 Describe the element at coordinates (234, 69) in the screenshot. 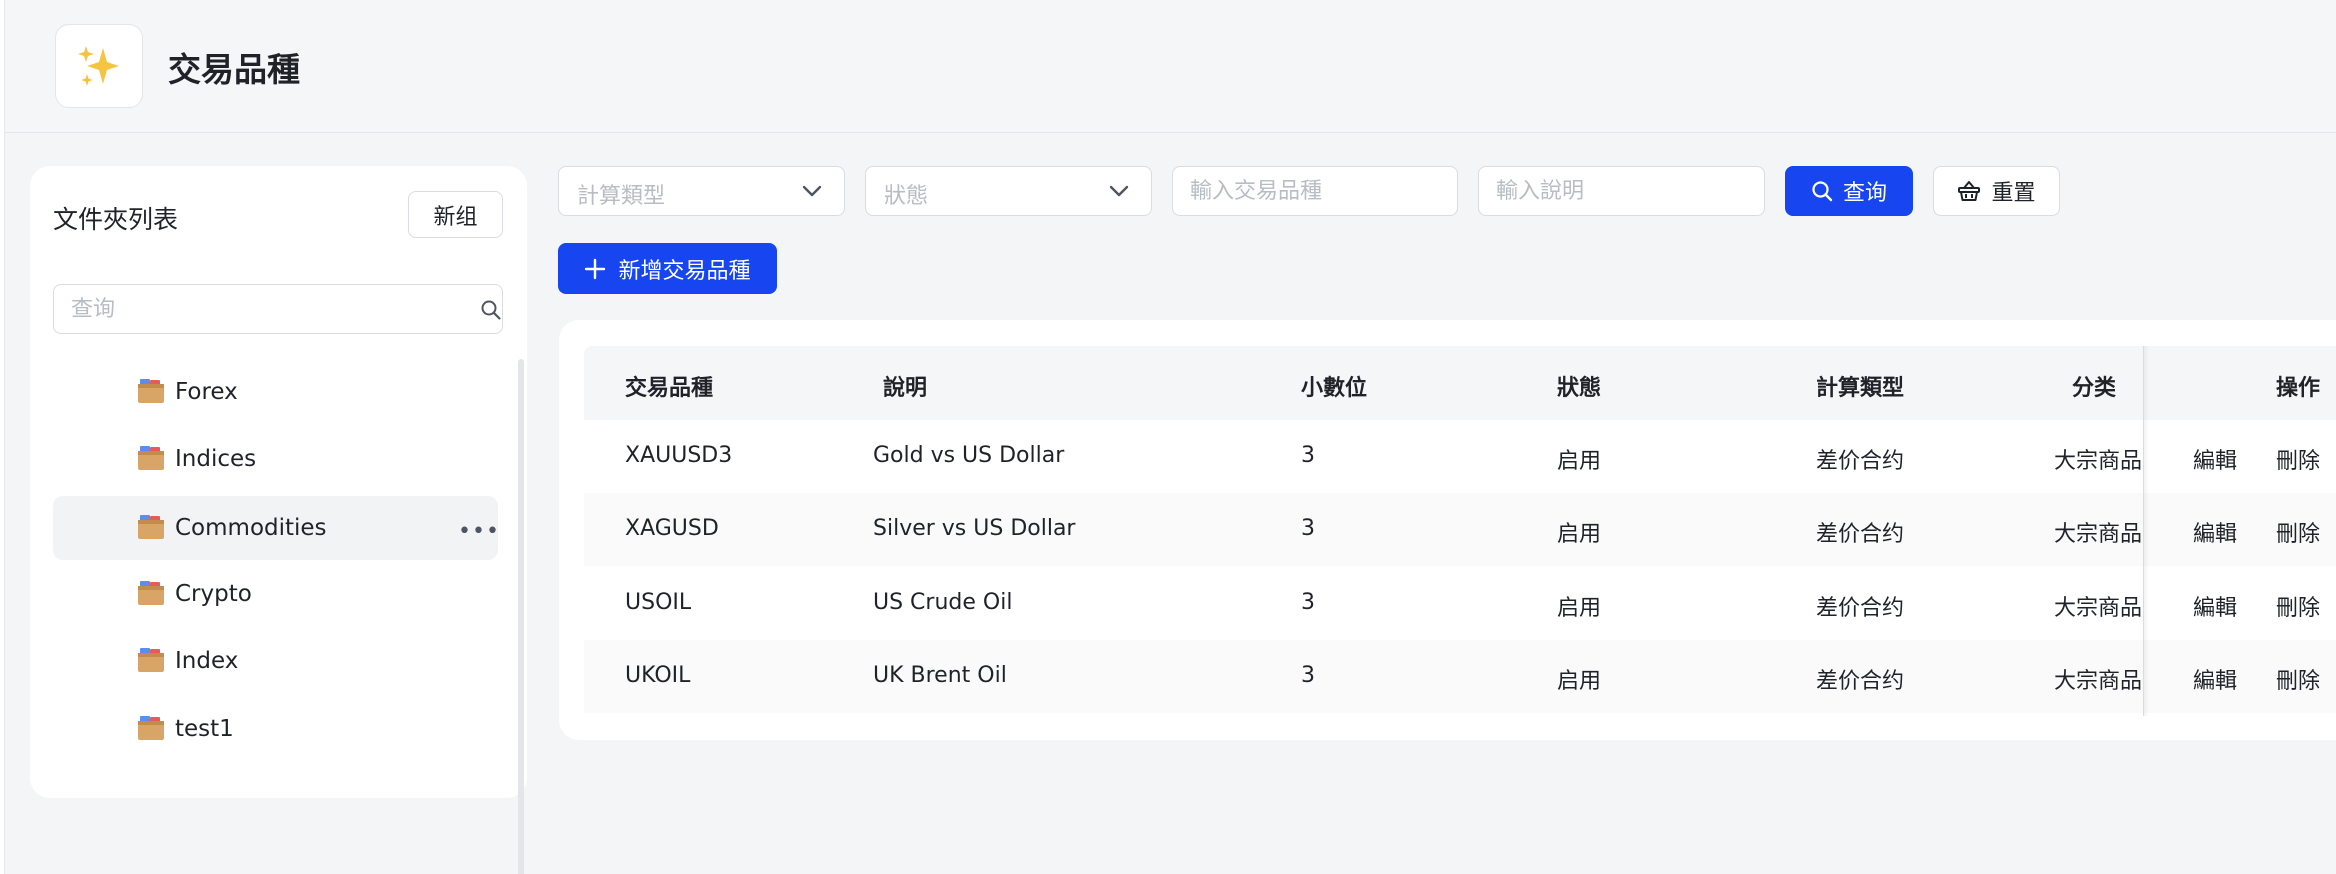

I see `page-title: 交易品種` at that location.